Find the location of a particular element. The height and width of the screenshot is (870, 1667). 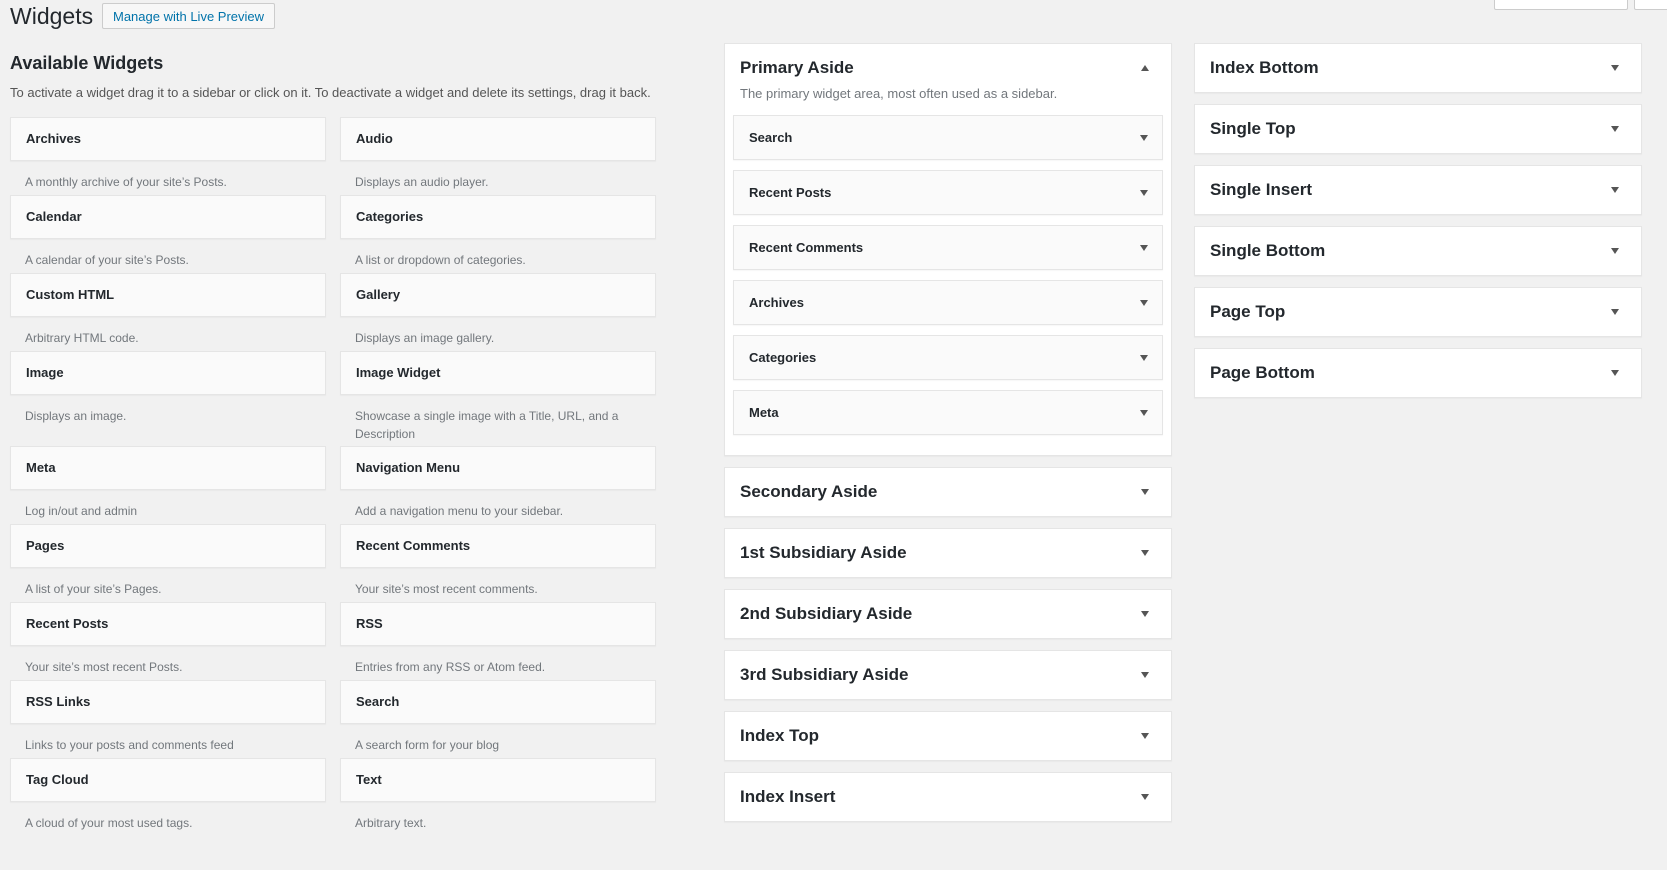

widget-description: Entries from any RSS or Atom feed. is located at coordinates (450, 667).